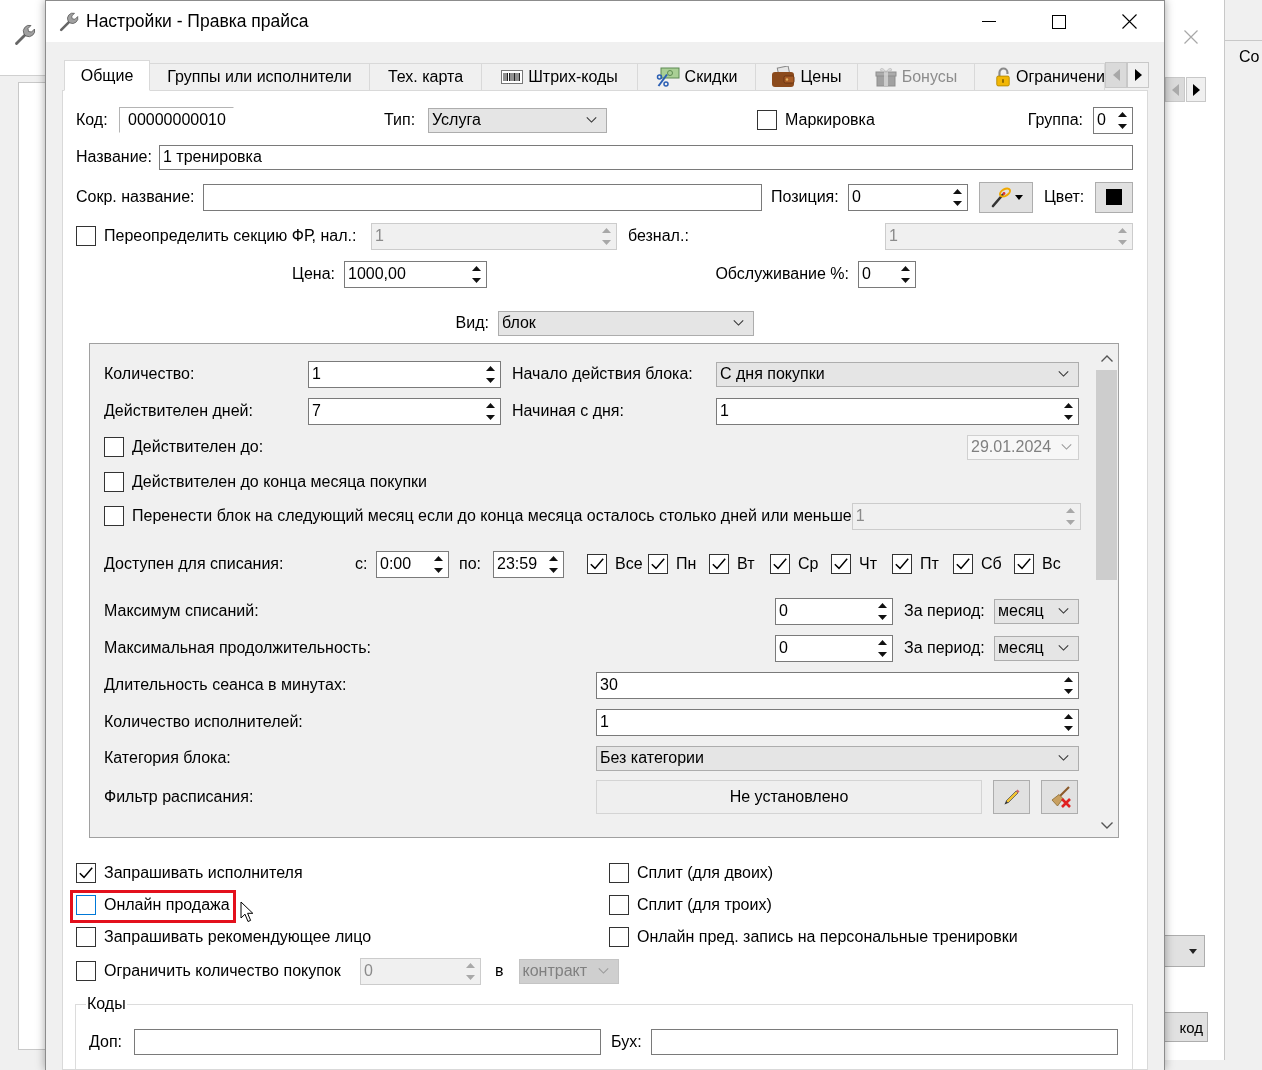  What do you see at coordinates (517, 120) in the screenshot?
I see `dropdown: Услуга` at bounding box center [517, 120].